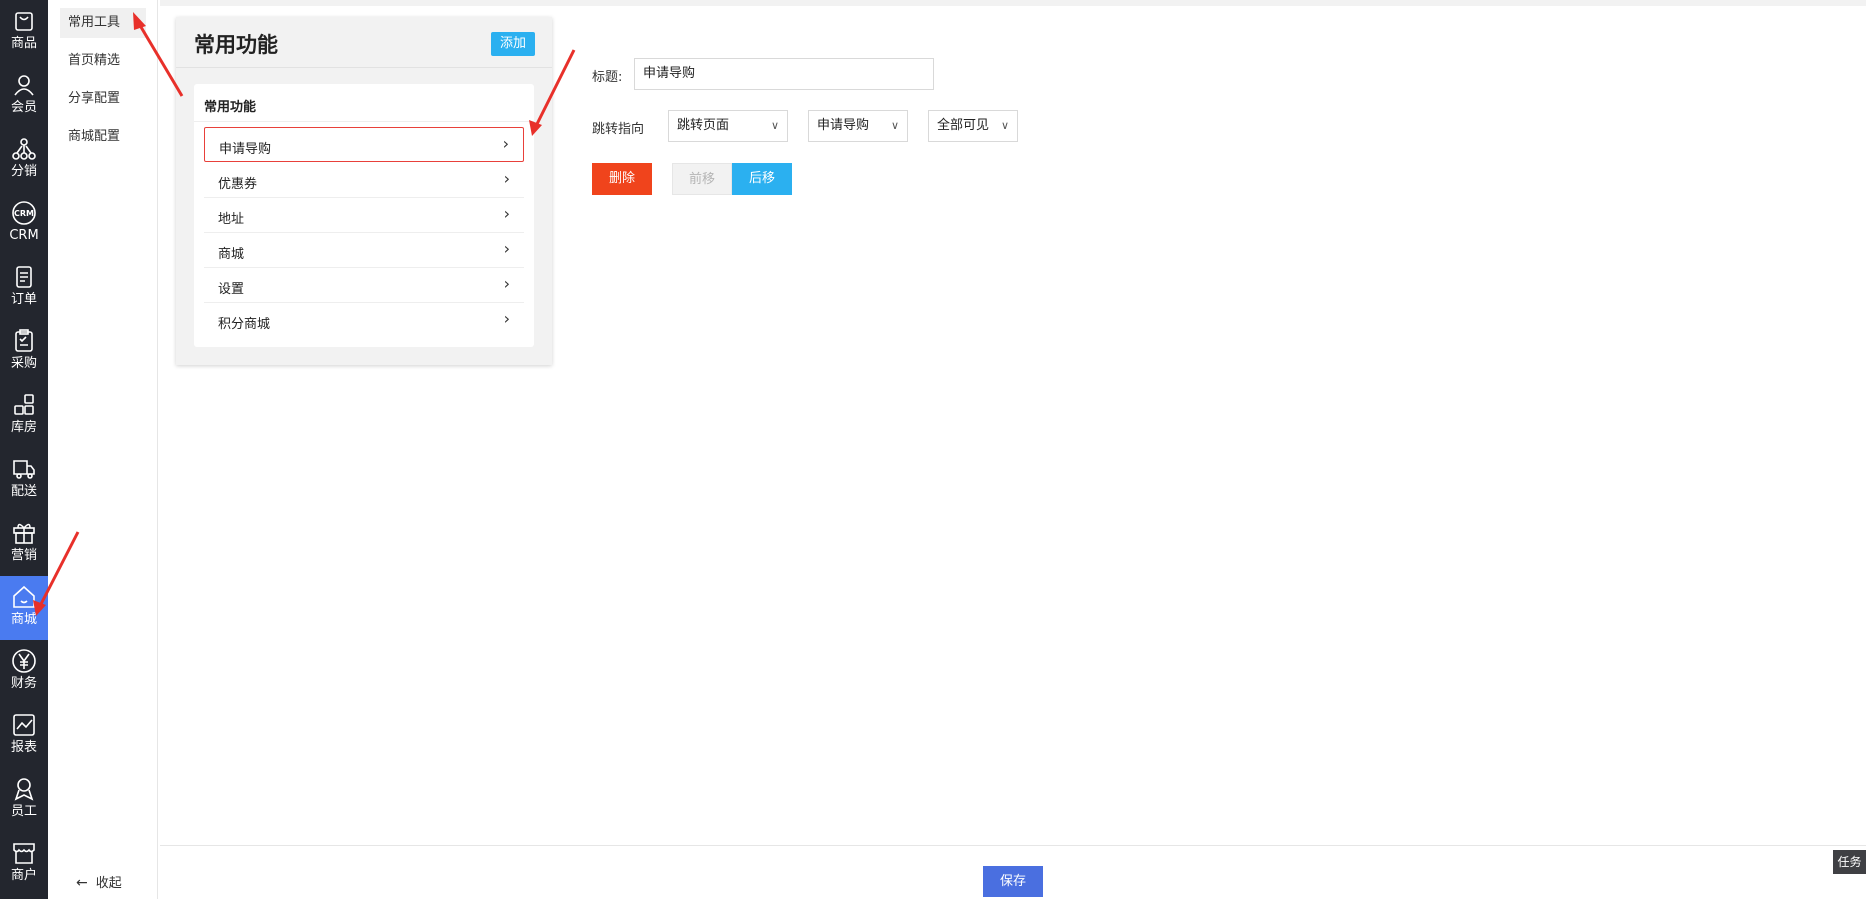 This screenshot has width=1866, height=899. Describe the element at coordinates (24, 789) in the screenshot. I see `badge-icon` at that location.